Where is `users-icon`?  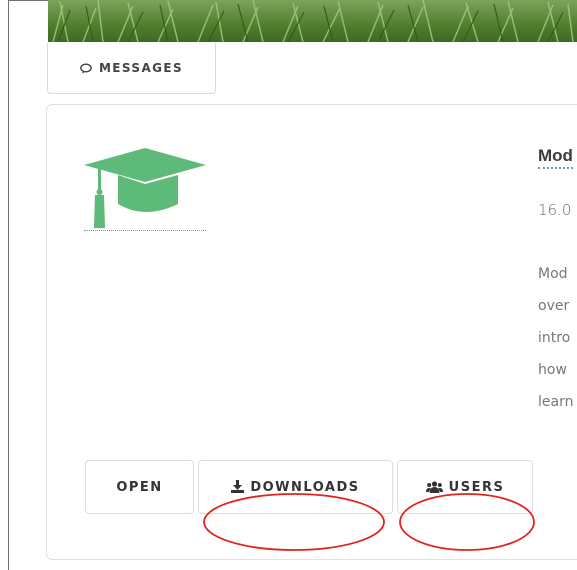 users-icon is located at coordinates (434, 487).